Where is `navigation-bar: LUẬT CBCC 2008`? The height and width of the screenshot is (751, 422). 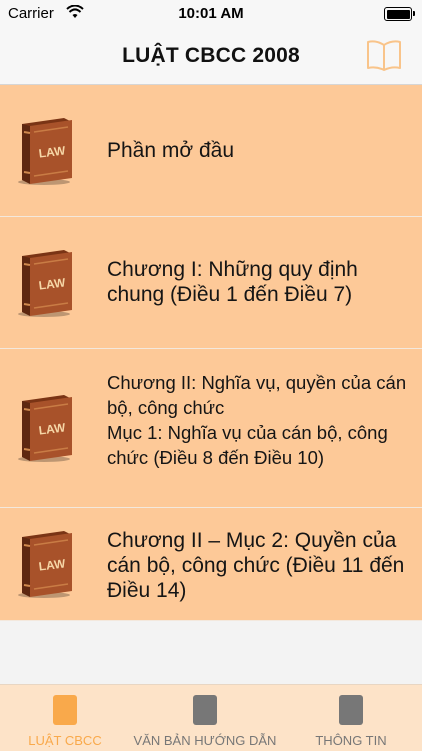 navigation-bar: LUẬT CBCC 2008 is located at coordinates (211, 56).